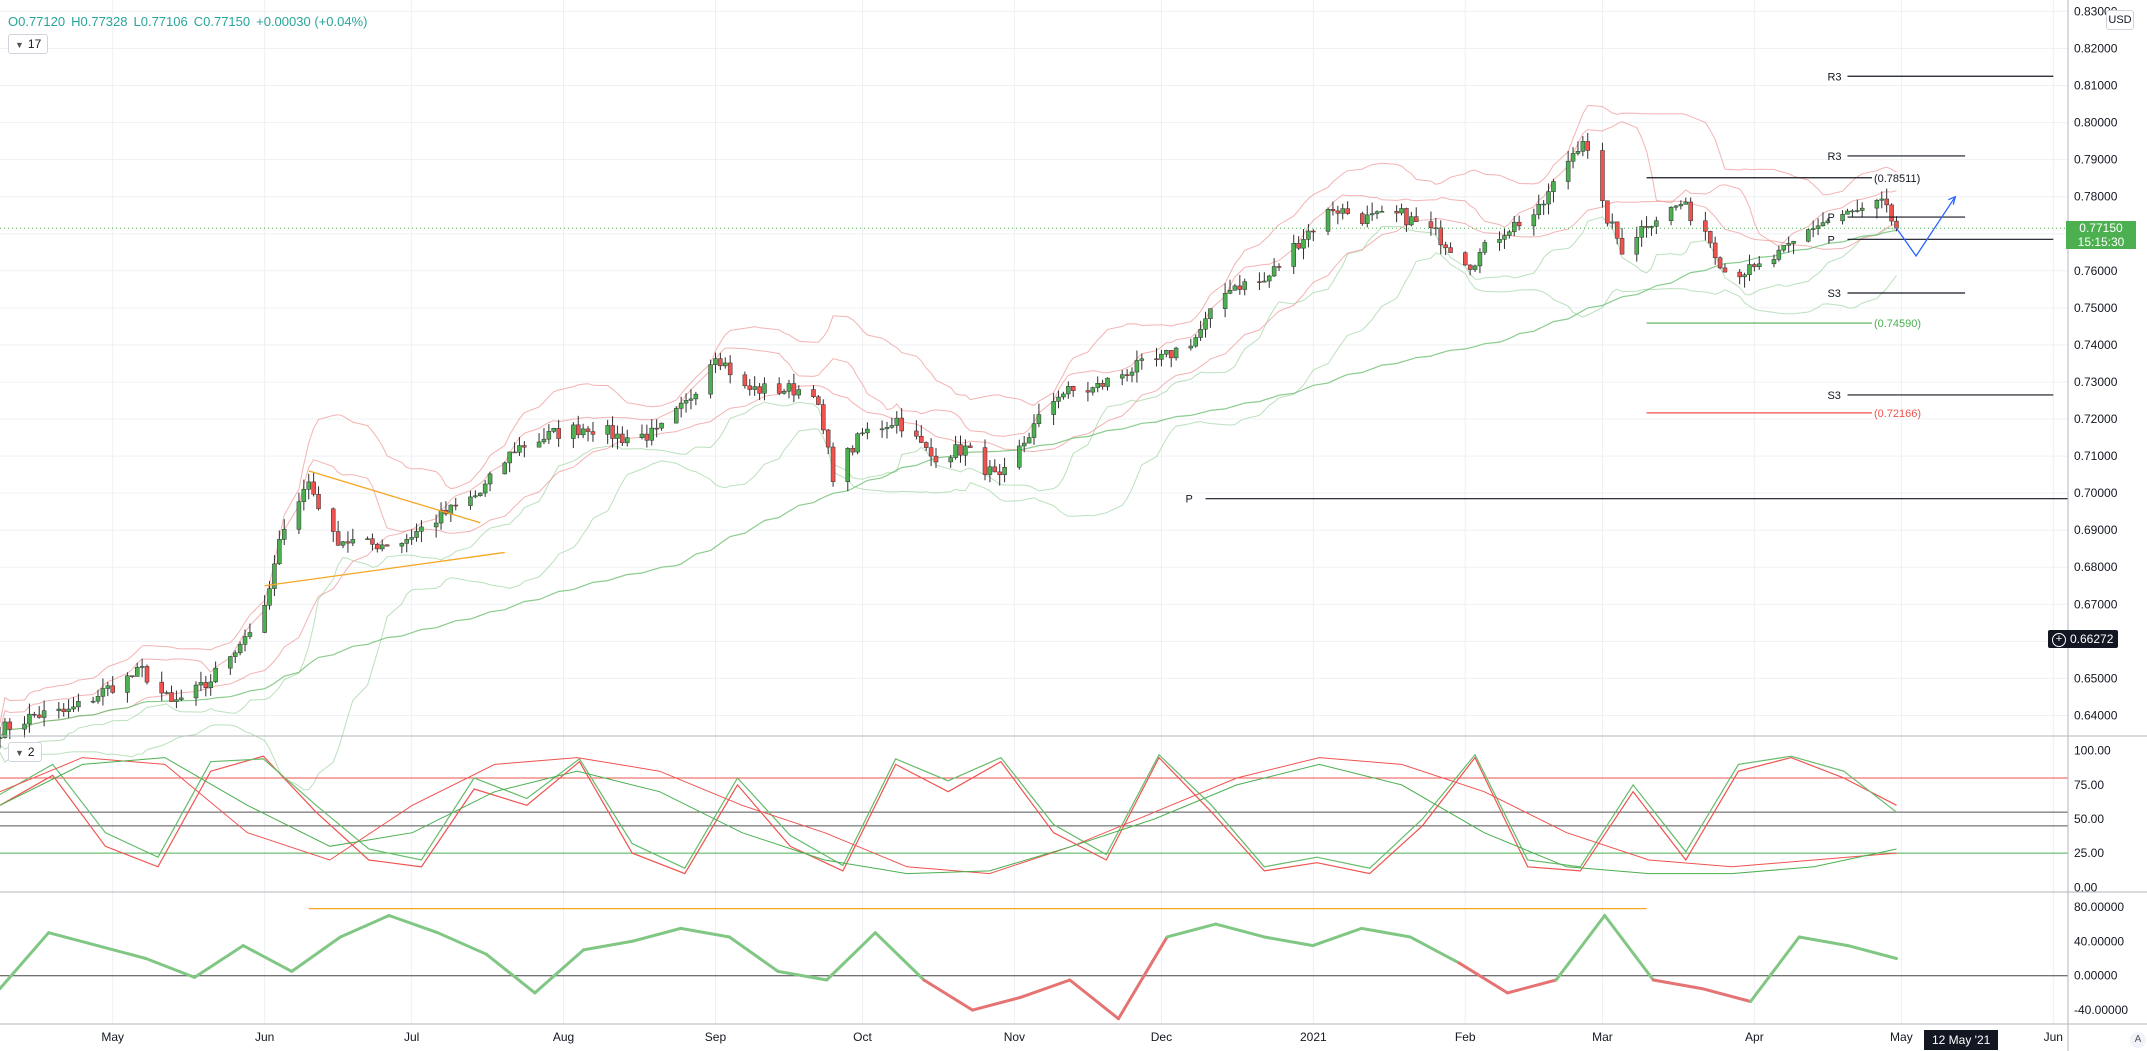  What do you see at coordinates (2059, 639) in the screenshot?
I see `plus-icon: +` at bounding box center [2059, 639].